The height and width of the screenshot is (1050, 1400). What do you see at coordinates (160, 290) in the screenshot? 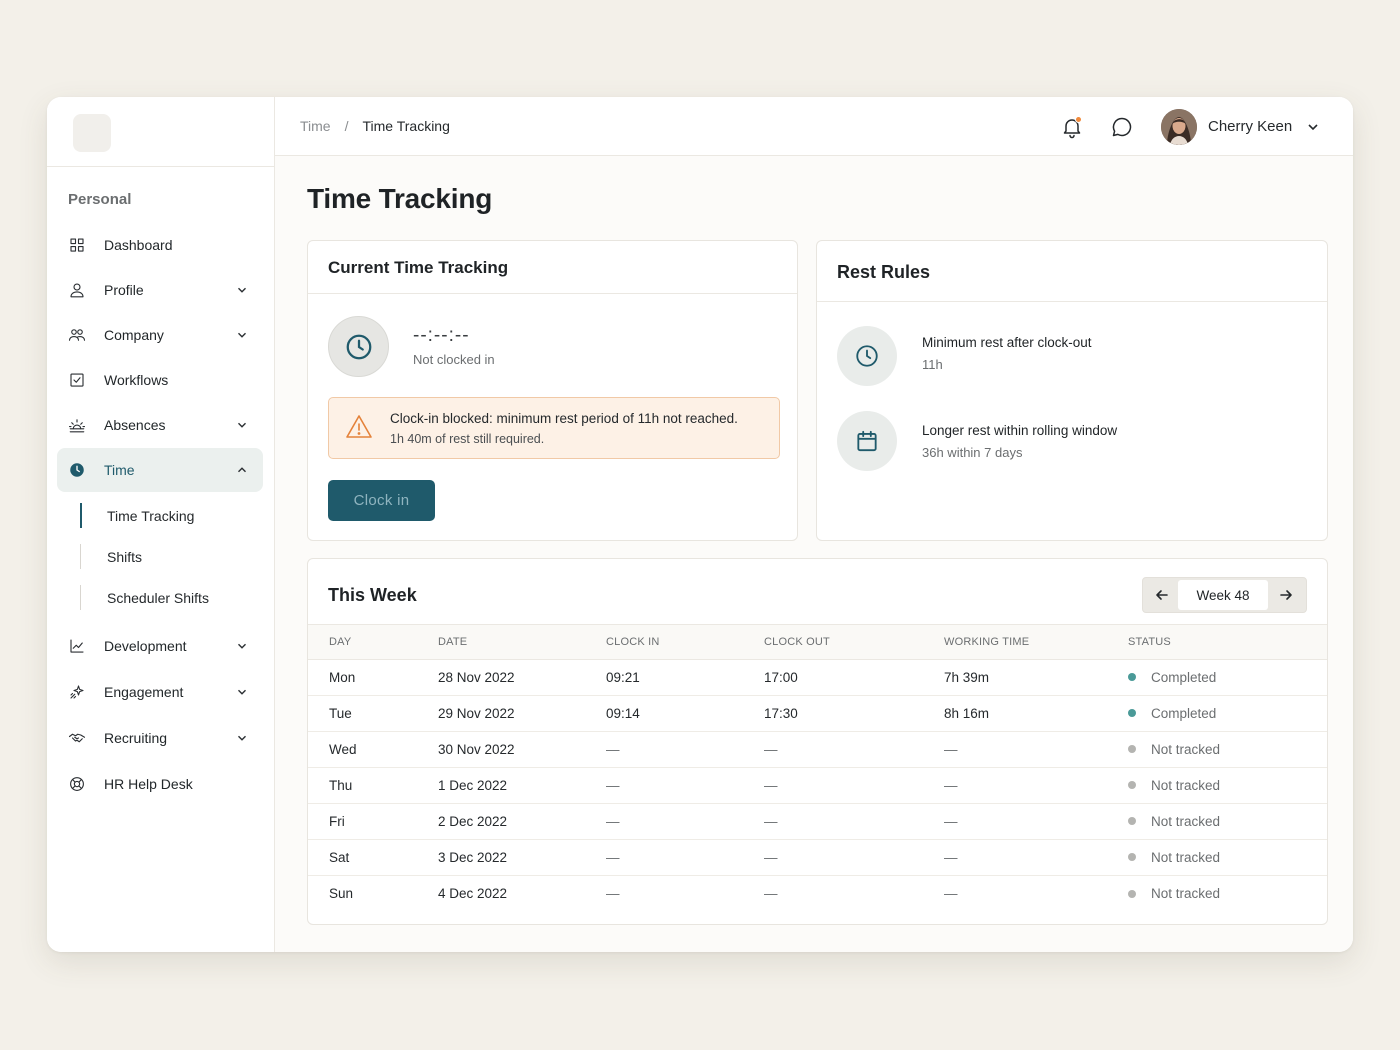
I see `sidebar-item-profile: Profile` at bounding box center [160, 290].